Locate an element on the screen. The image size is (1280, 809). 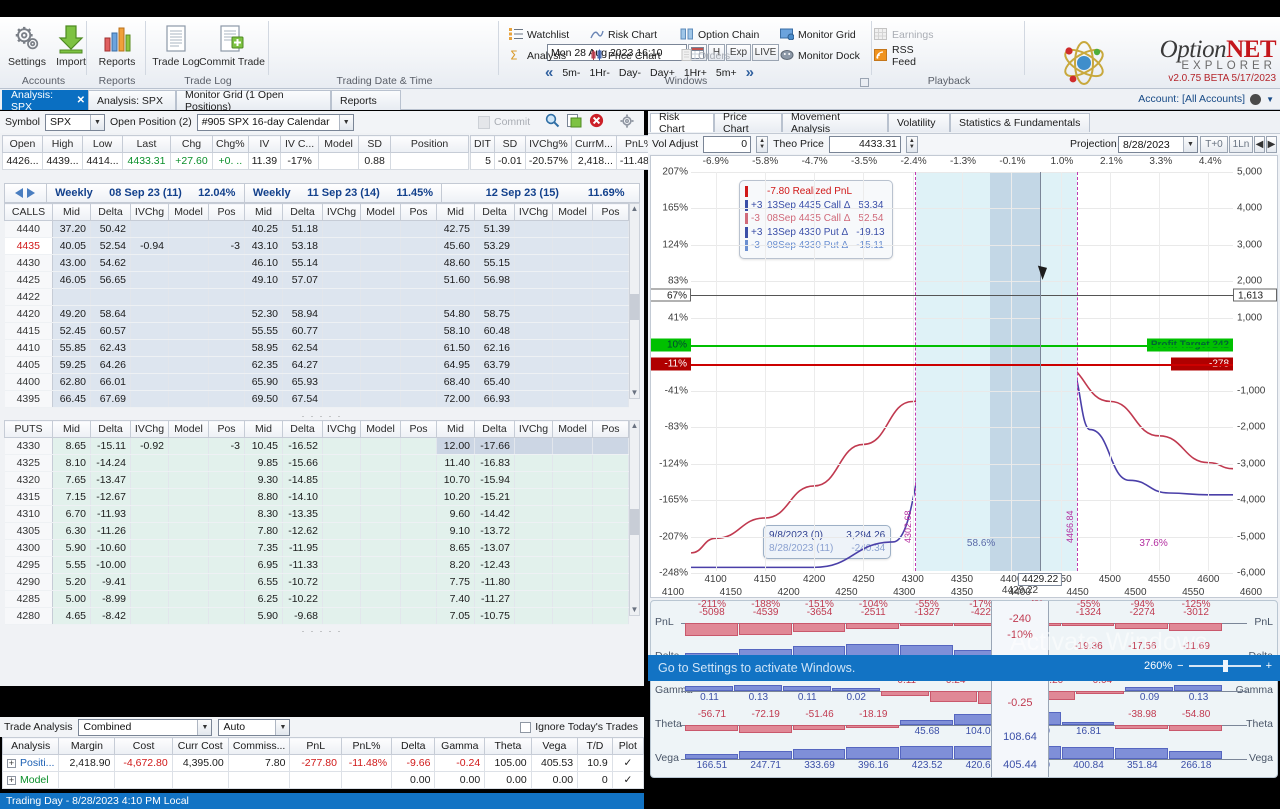
chain-cell-mid: 6.30 is located at coordinates (71, 531).